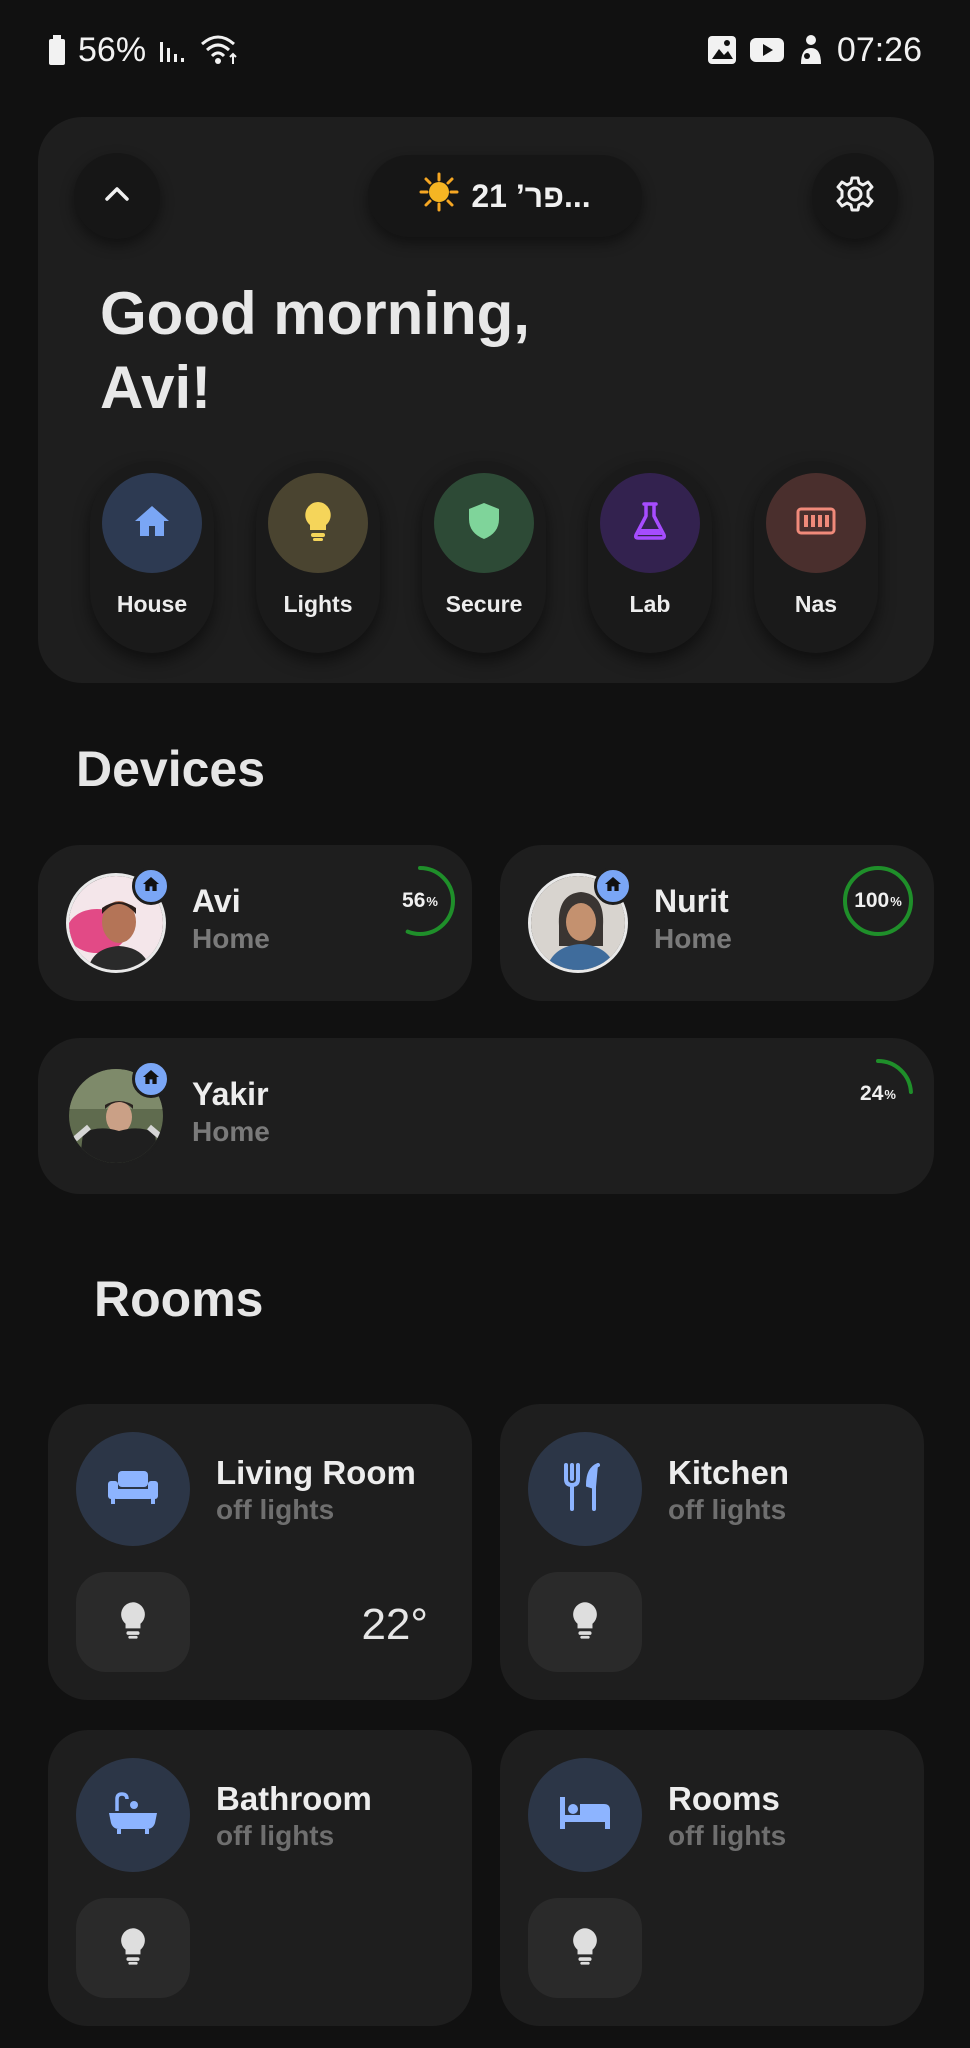  What do you see at coordinates (811, 50) in the screenshot?
I see `notification-app-icon` at bounding box center [811, 50].